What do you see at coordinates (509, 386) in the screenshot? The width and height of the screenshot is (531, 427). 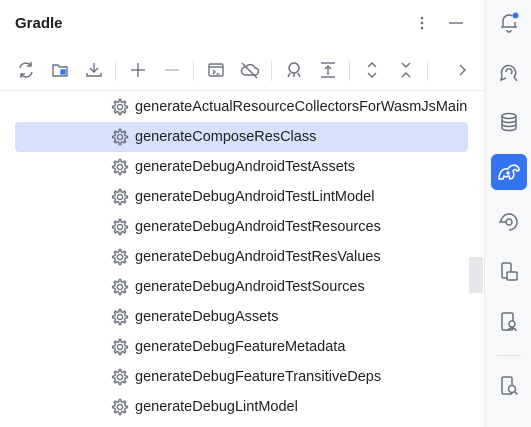 I see `app-inspection-icon` at bounding box center [509, 386].